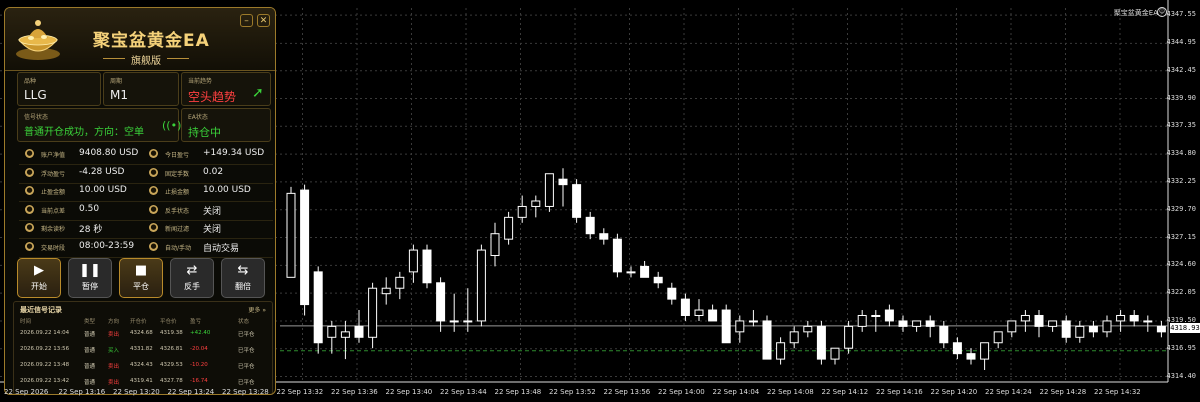 Image resolution: width=1200 pixels, height=402 pixels. I want to click on trend-label: 当前趋势, so click(200, 81).